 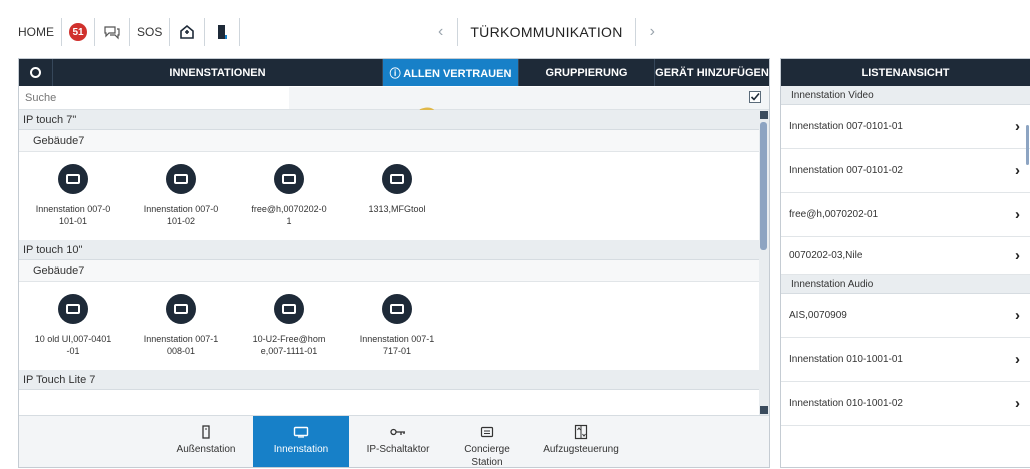 What do you see at coordinates (905, 256) in the screenshot?
I see `list-item: 0070202-03,Nile ›` at bounding box center [905, 256].